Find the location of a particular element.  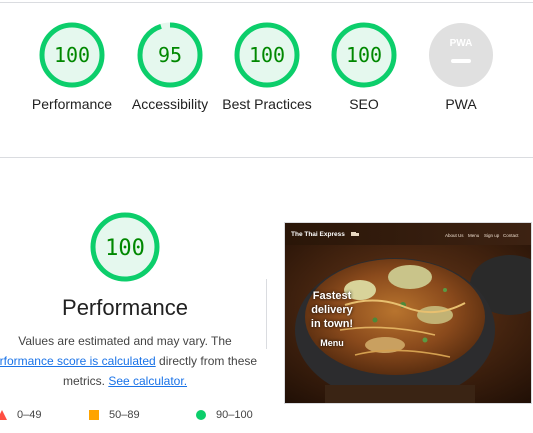

triangle-icon is located at coordinates (3, 415).